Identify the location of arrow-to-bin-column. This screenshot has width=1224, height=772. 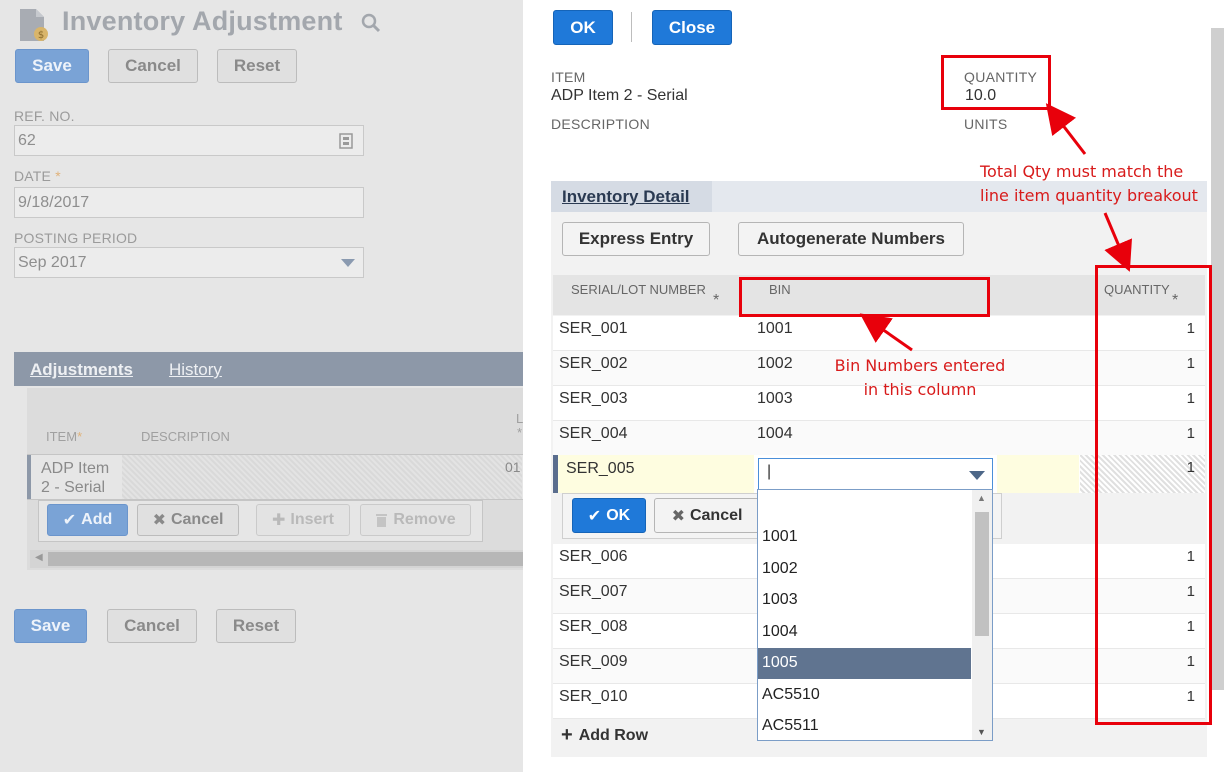
(886, 332).